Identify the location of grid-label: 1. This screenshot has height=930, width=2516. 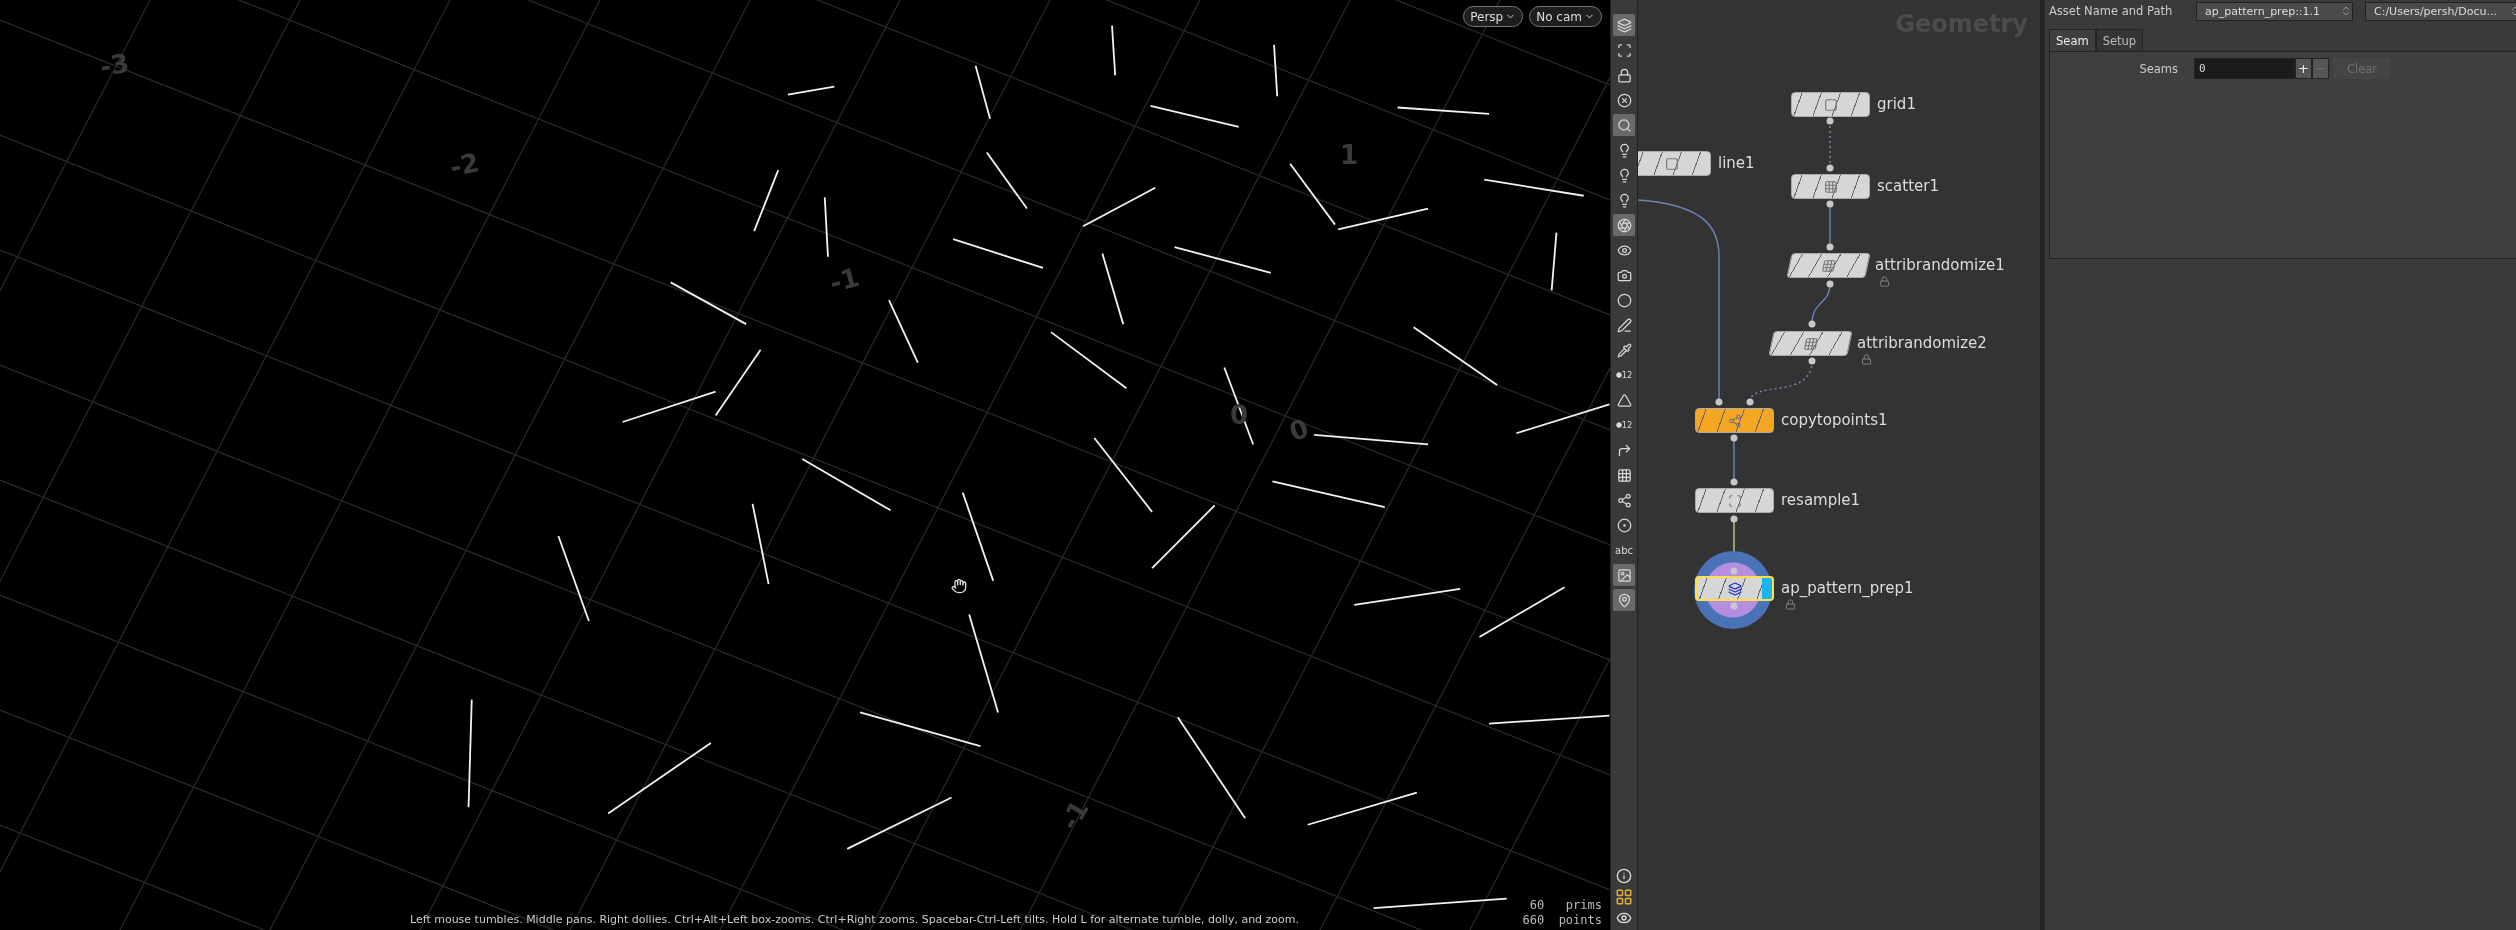
(1349, 155).